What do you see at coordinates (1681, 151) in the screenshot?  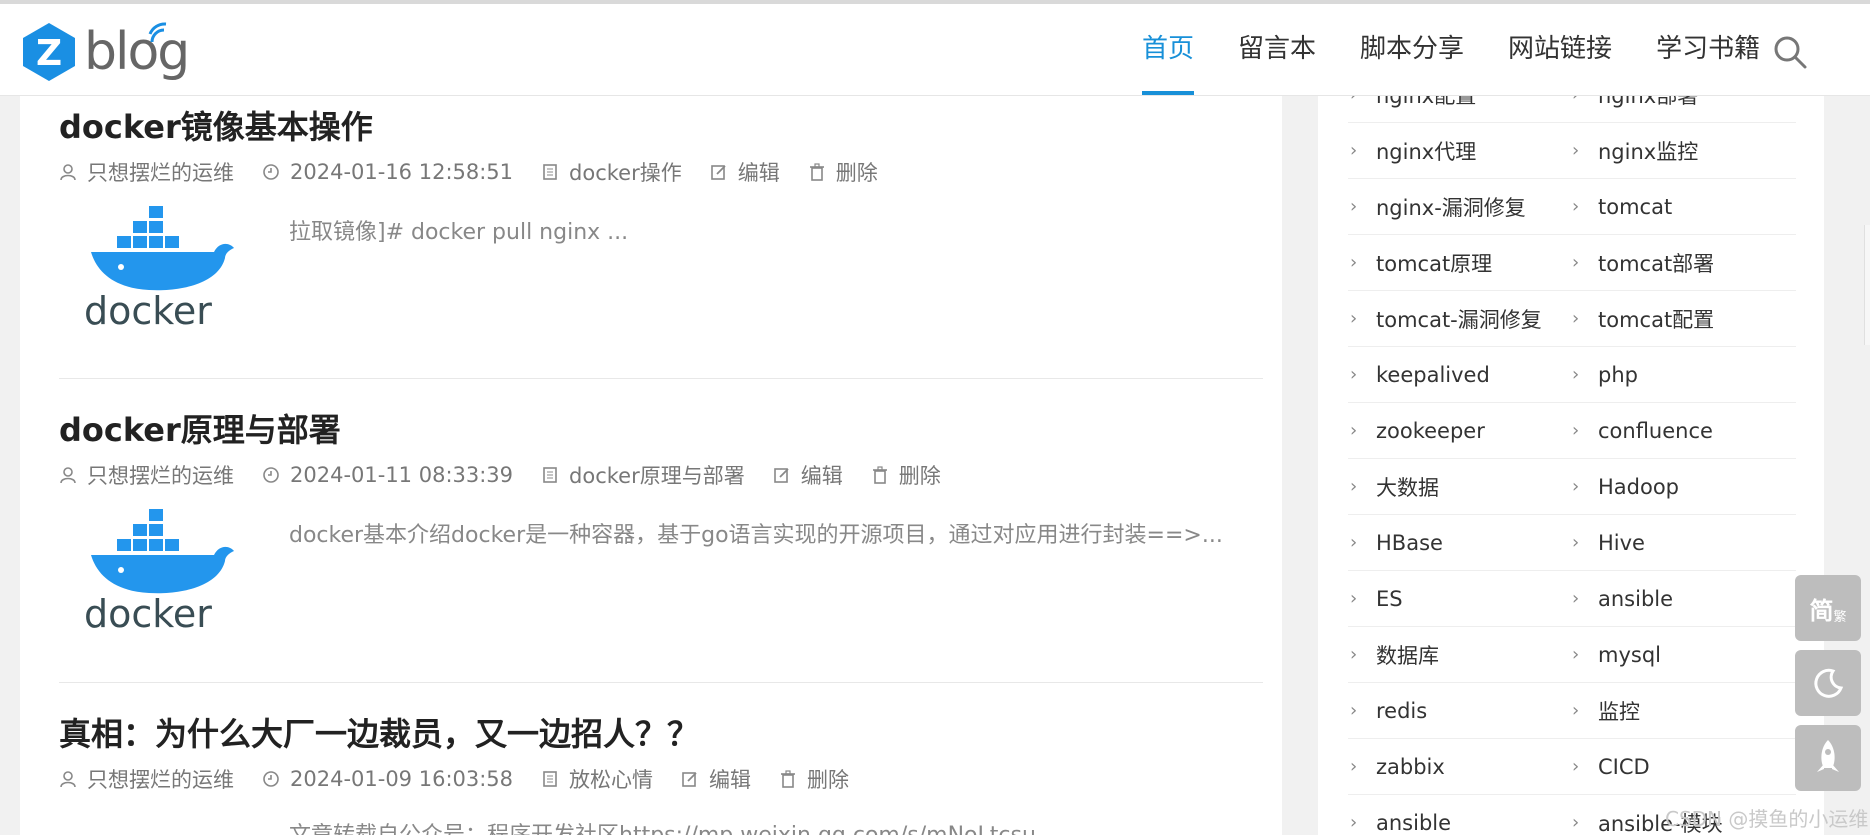 I see `category-tag-link: › nginx监控` at bounding box center [1681, 151].